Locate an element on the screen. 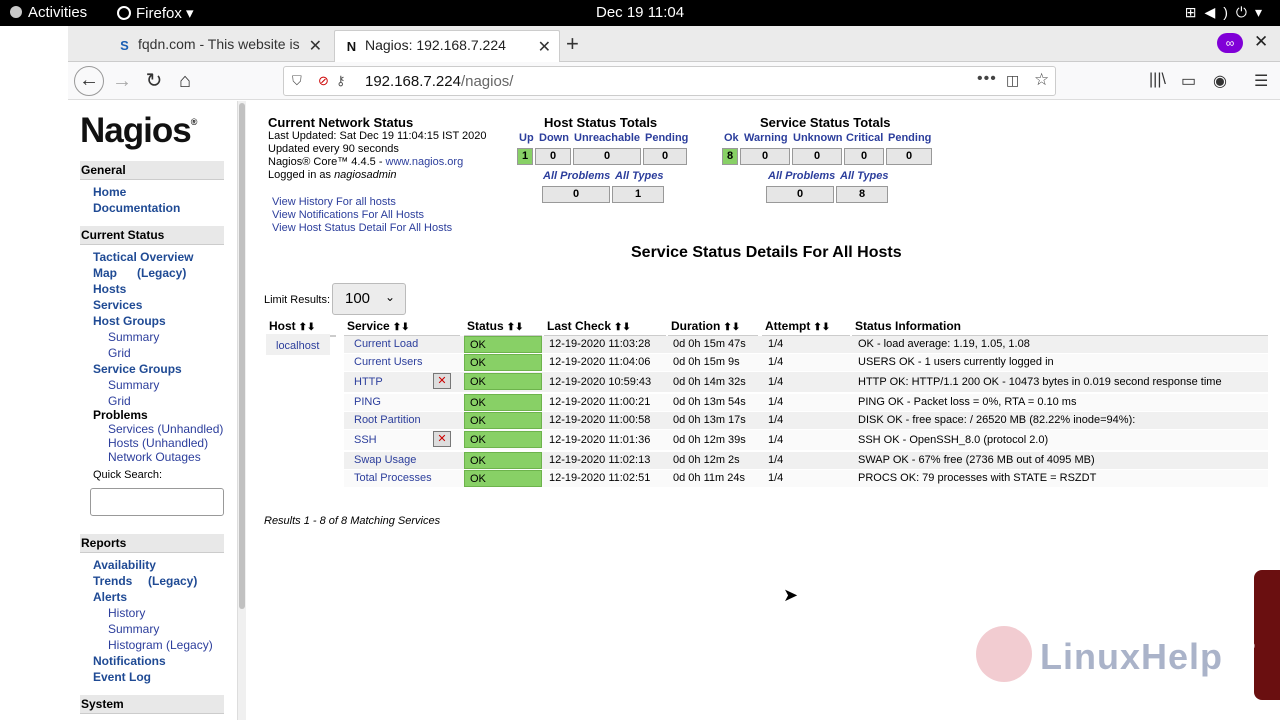  nav-problem-hosts: Hosts (Unhandled) is located at coordinates (158, 443).